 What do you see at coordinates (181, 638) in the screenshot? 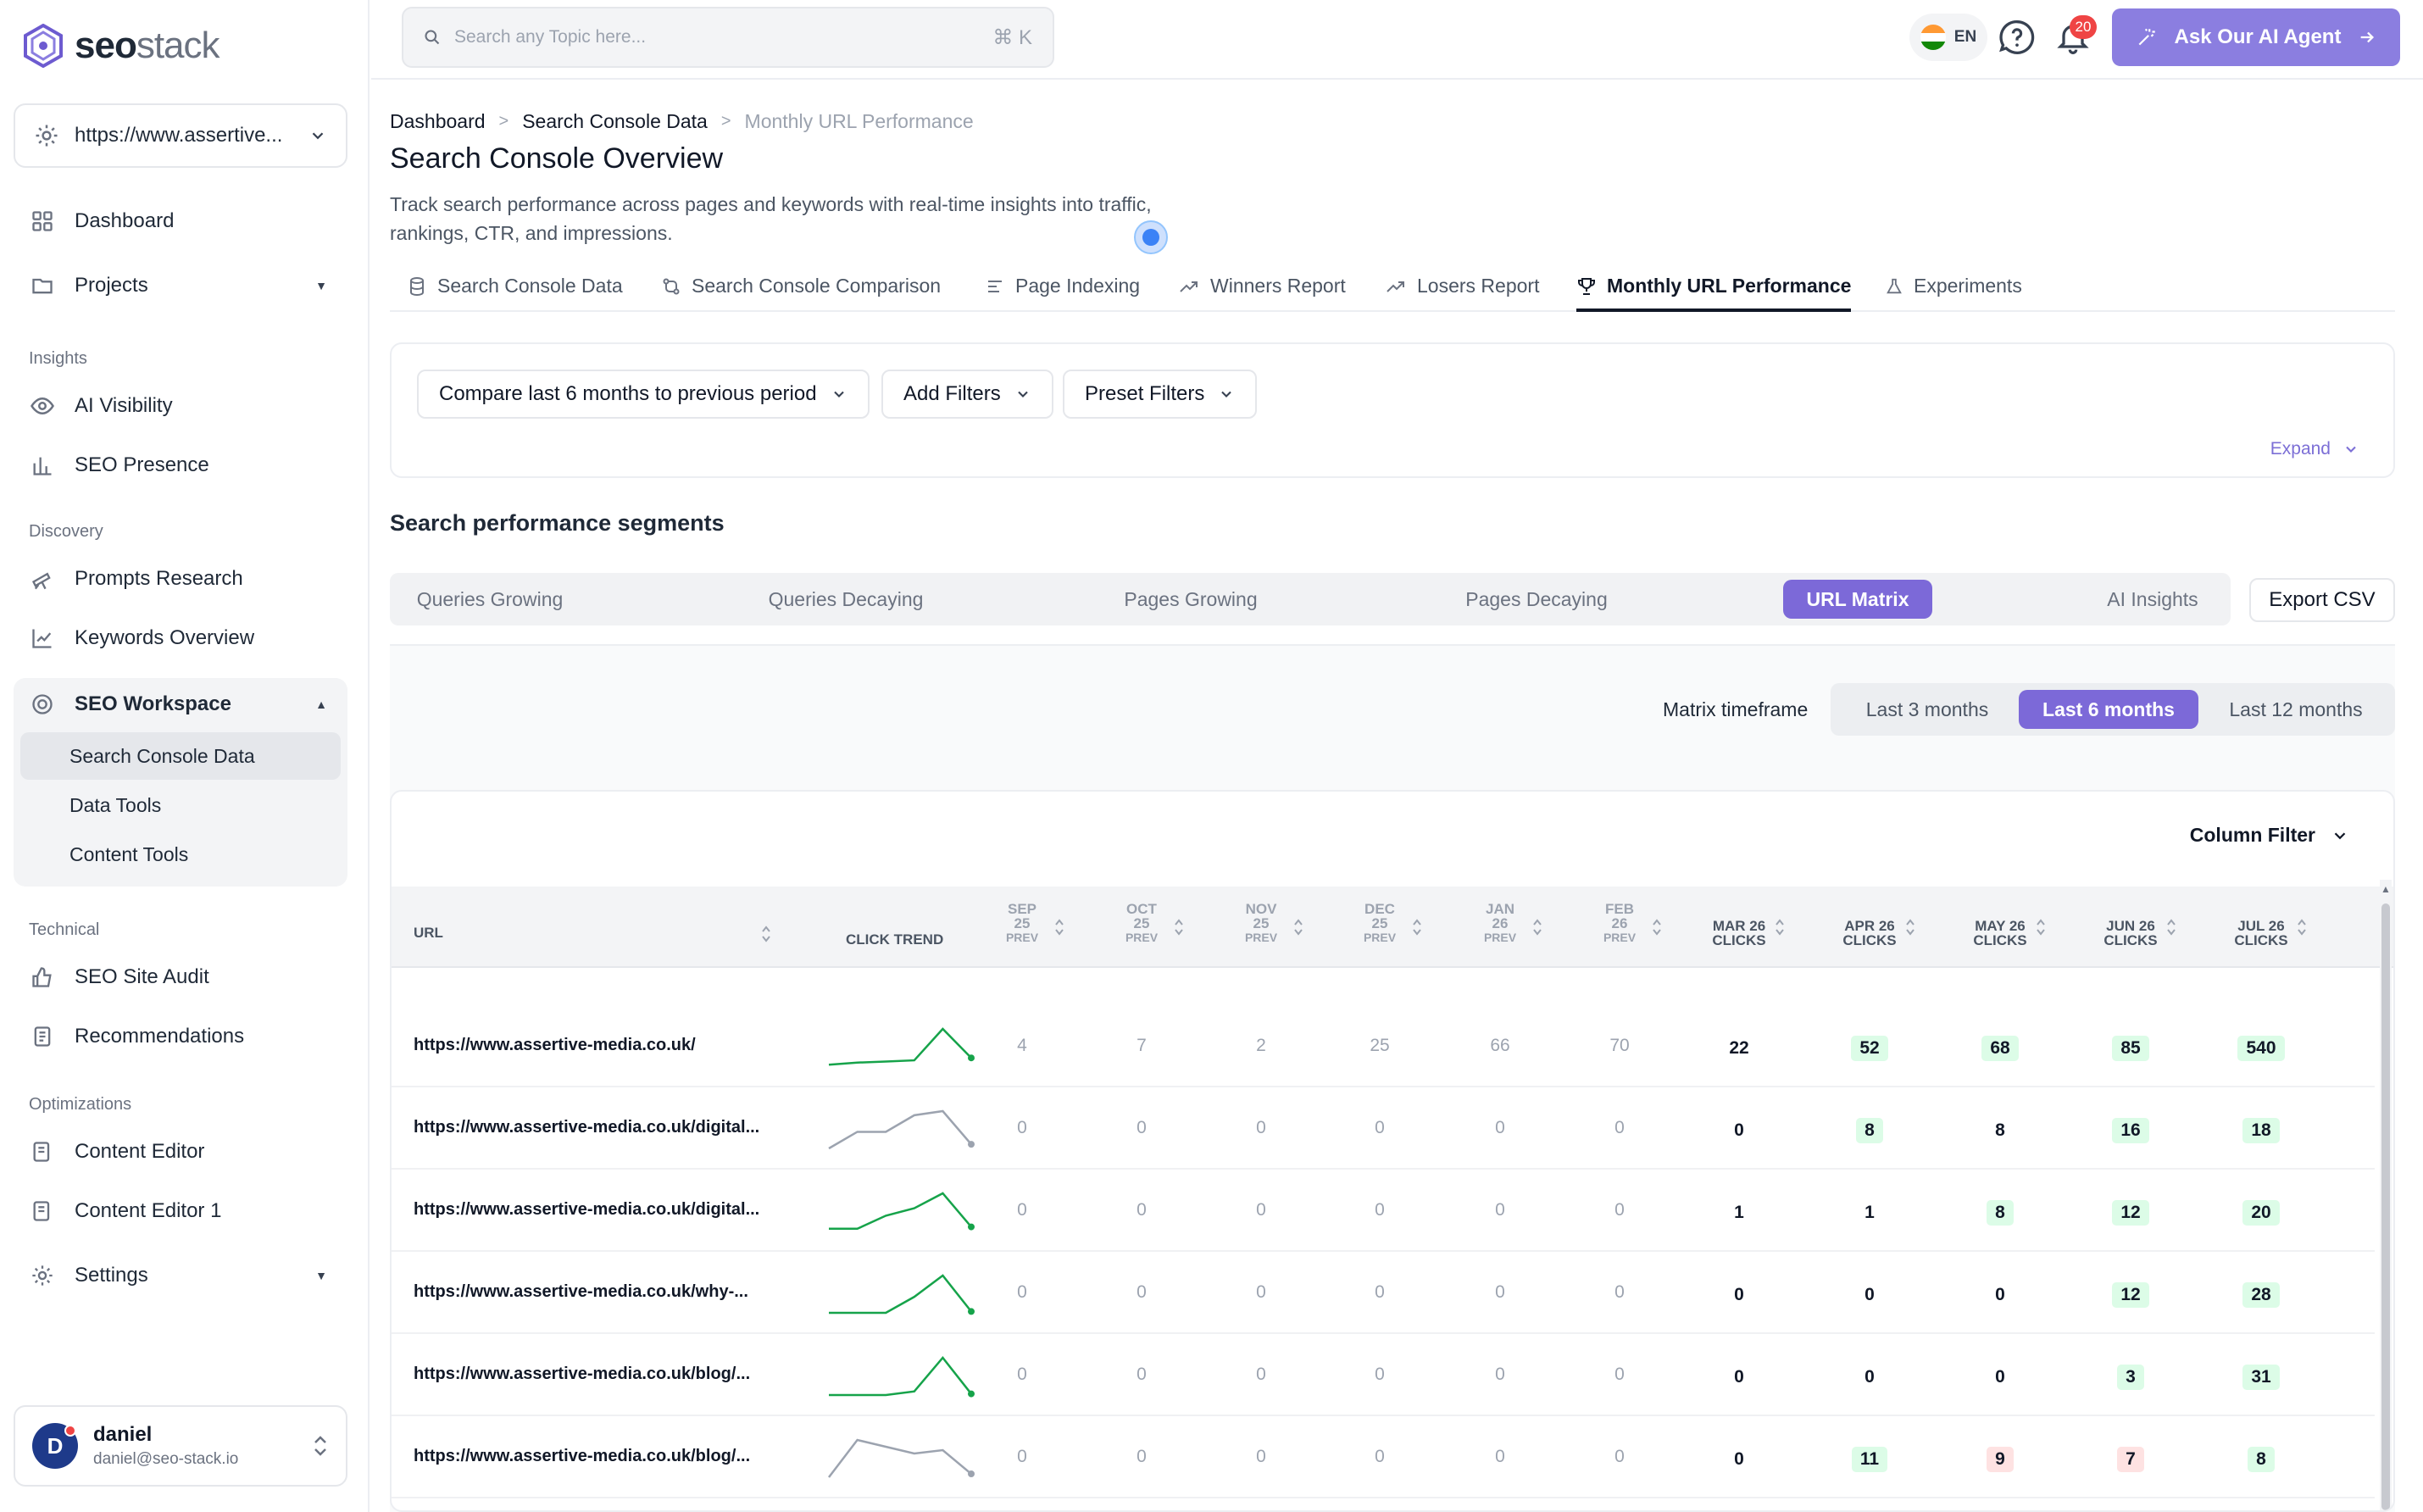
I see `sidebar-item-keywords-overview: Keywords Overview` at bounding box center [181, 638].